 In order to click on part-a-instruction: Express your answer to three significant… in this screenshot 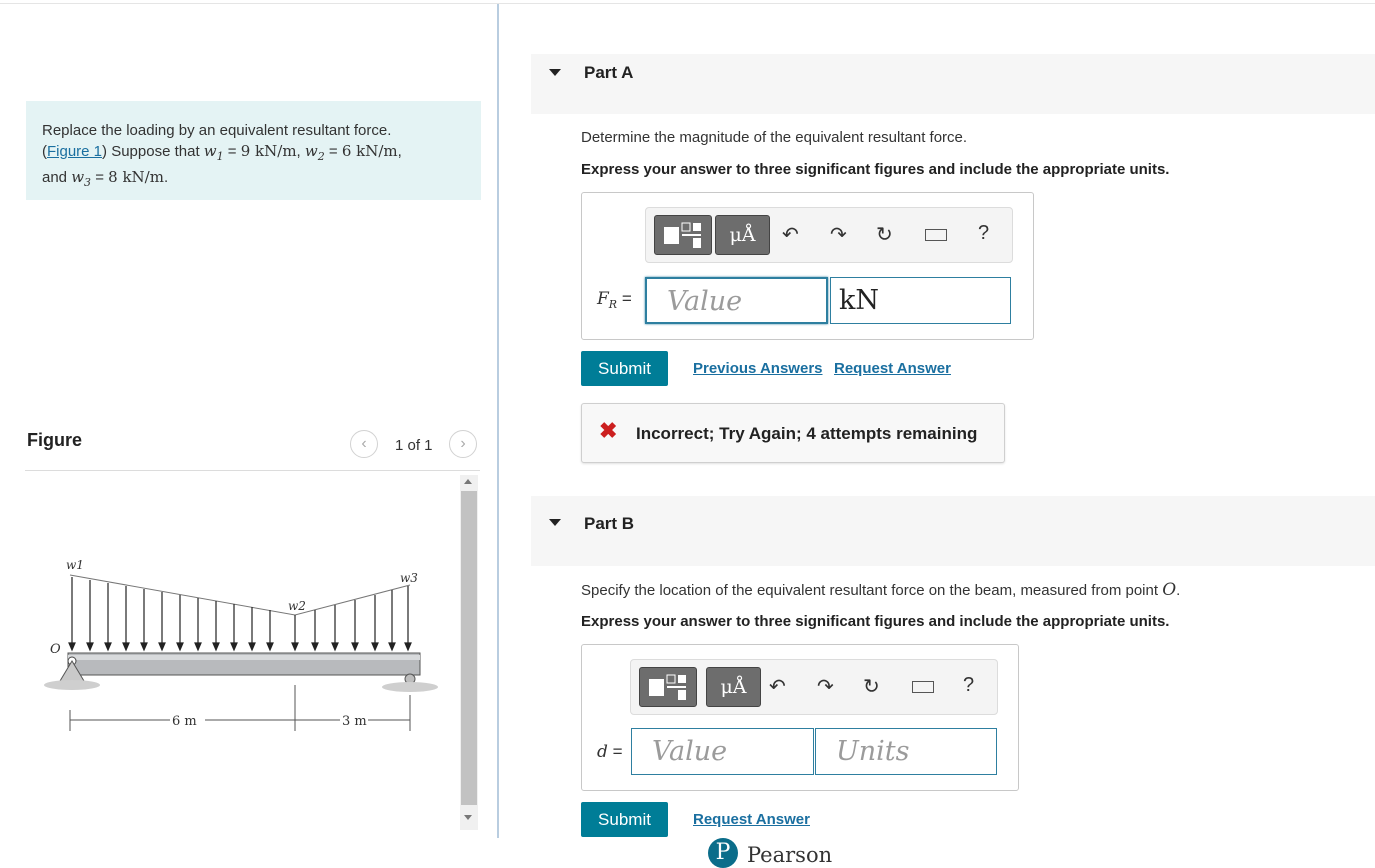, I will do `click(875, 169)`.